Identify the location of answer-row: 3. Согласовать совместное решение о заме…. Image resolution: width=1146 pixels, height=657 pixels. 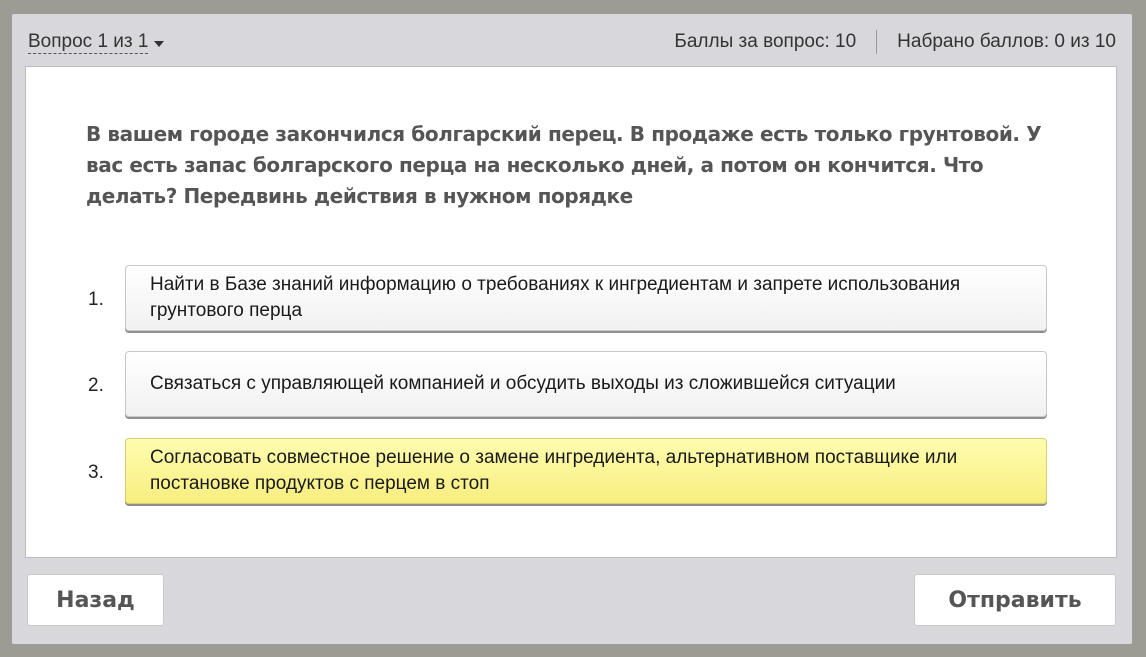
(571, 473).